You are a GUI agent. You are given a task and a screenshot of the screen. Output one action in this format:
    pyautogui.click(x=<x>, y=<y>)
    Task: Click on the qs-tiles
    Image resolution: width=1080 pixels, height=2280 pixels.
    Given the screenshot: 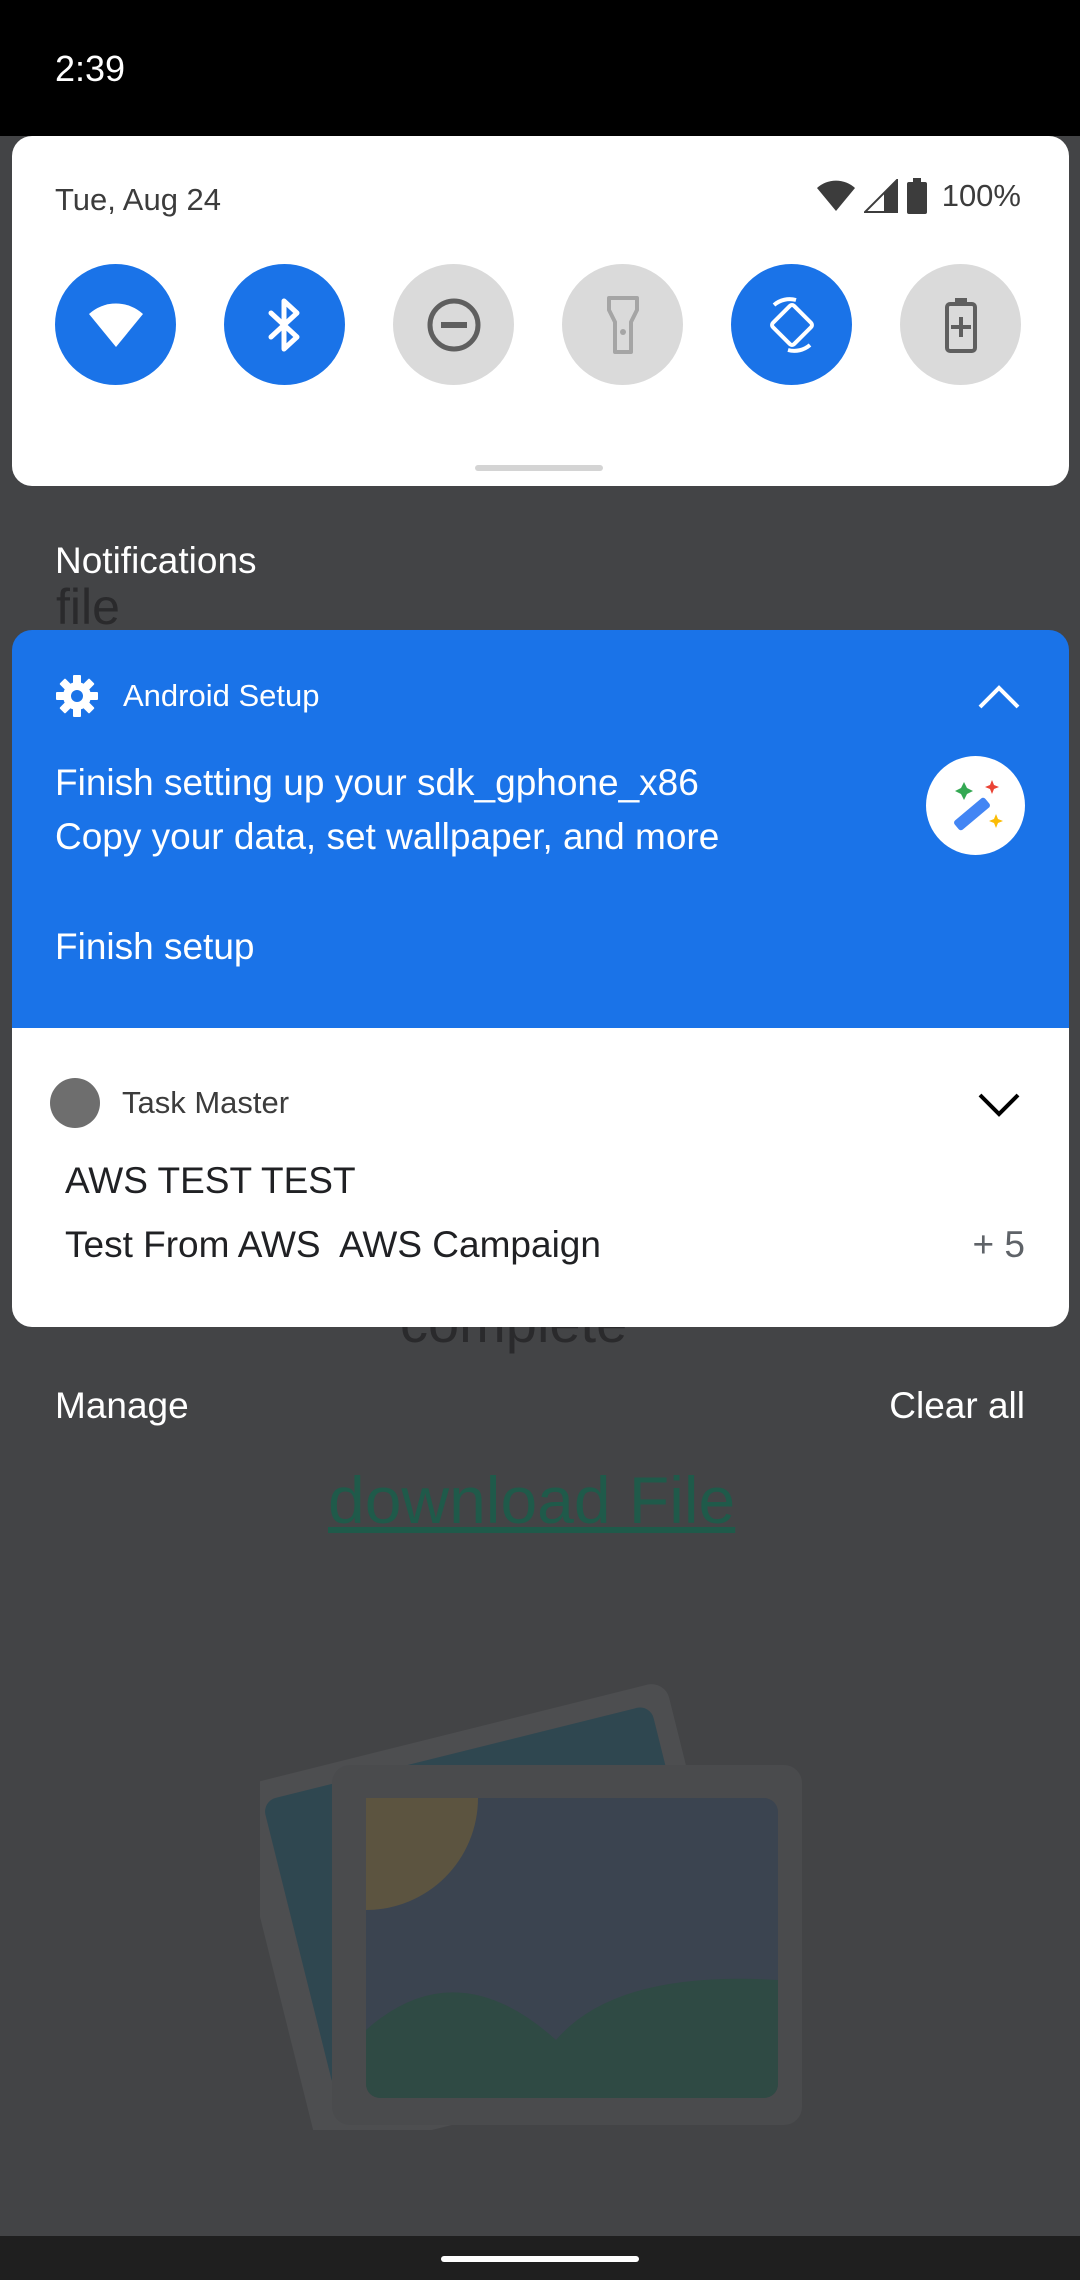 What is the action you would take?
    pyautogui.click(x=538, y=324)
    